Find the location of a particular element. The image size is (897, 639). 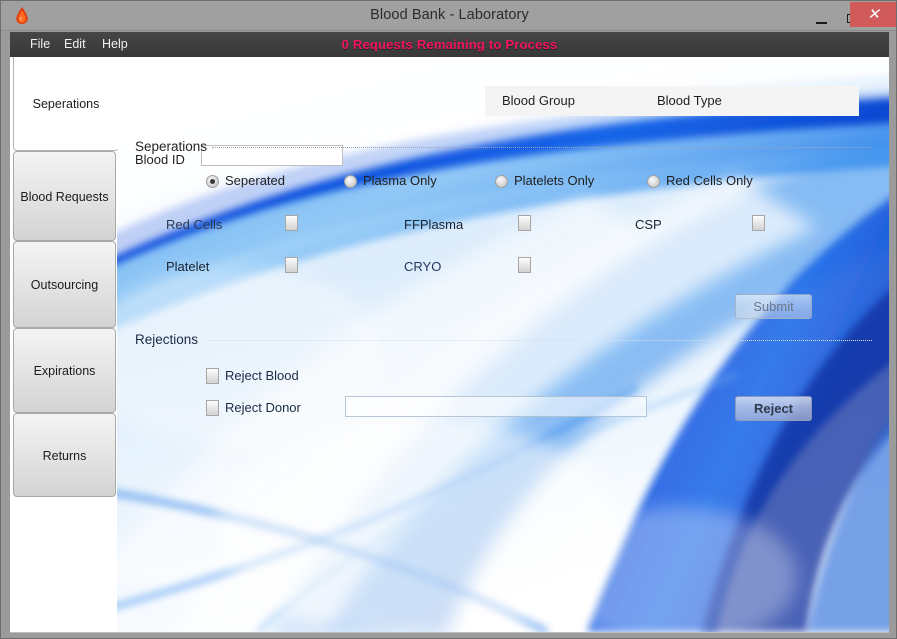

checkbox-label: Reject Blood is located at coordinates (262, 375).